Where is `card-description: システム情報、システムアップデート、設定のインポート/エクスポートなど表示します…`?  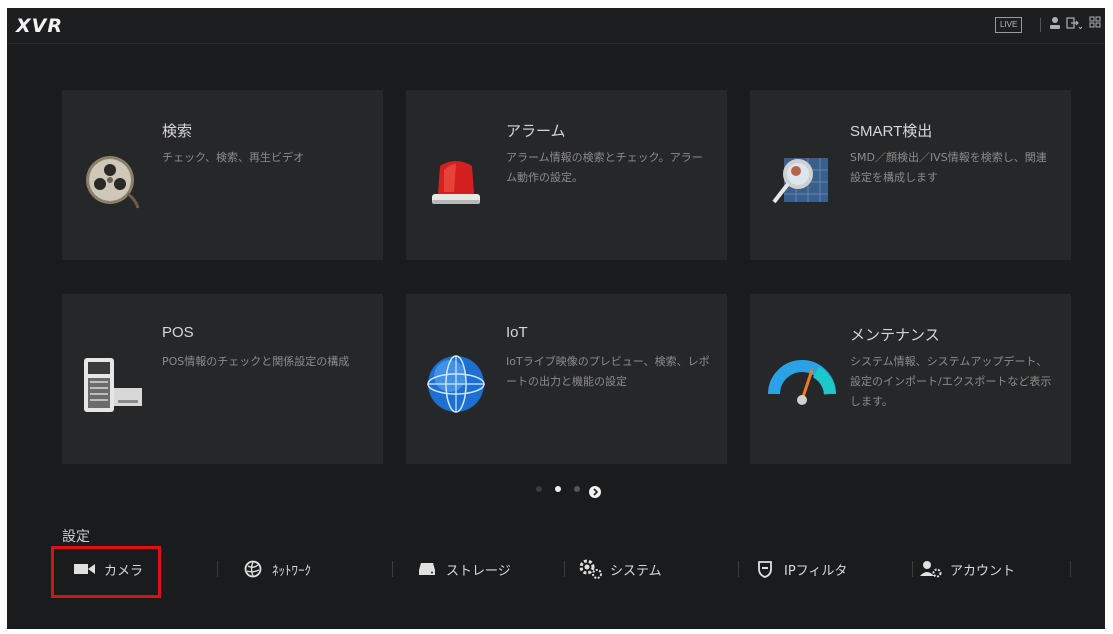 card-description: システム情報、システムアップデート、設定のインポート/エクスポートなど表示します… is located at coordinates (951, 381).